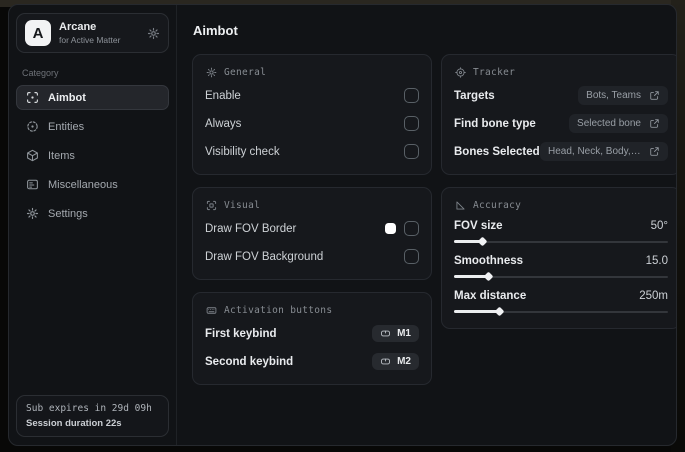 The width and height of the screenshot is (685, 452). I want to click on sidebar-item-miscellaneous: Miscellaneous, so click(92, 184).